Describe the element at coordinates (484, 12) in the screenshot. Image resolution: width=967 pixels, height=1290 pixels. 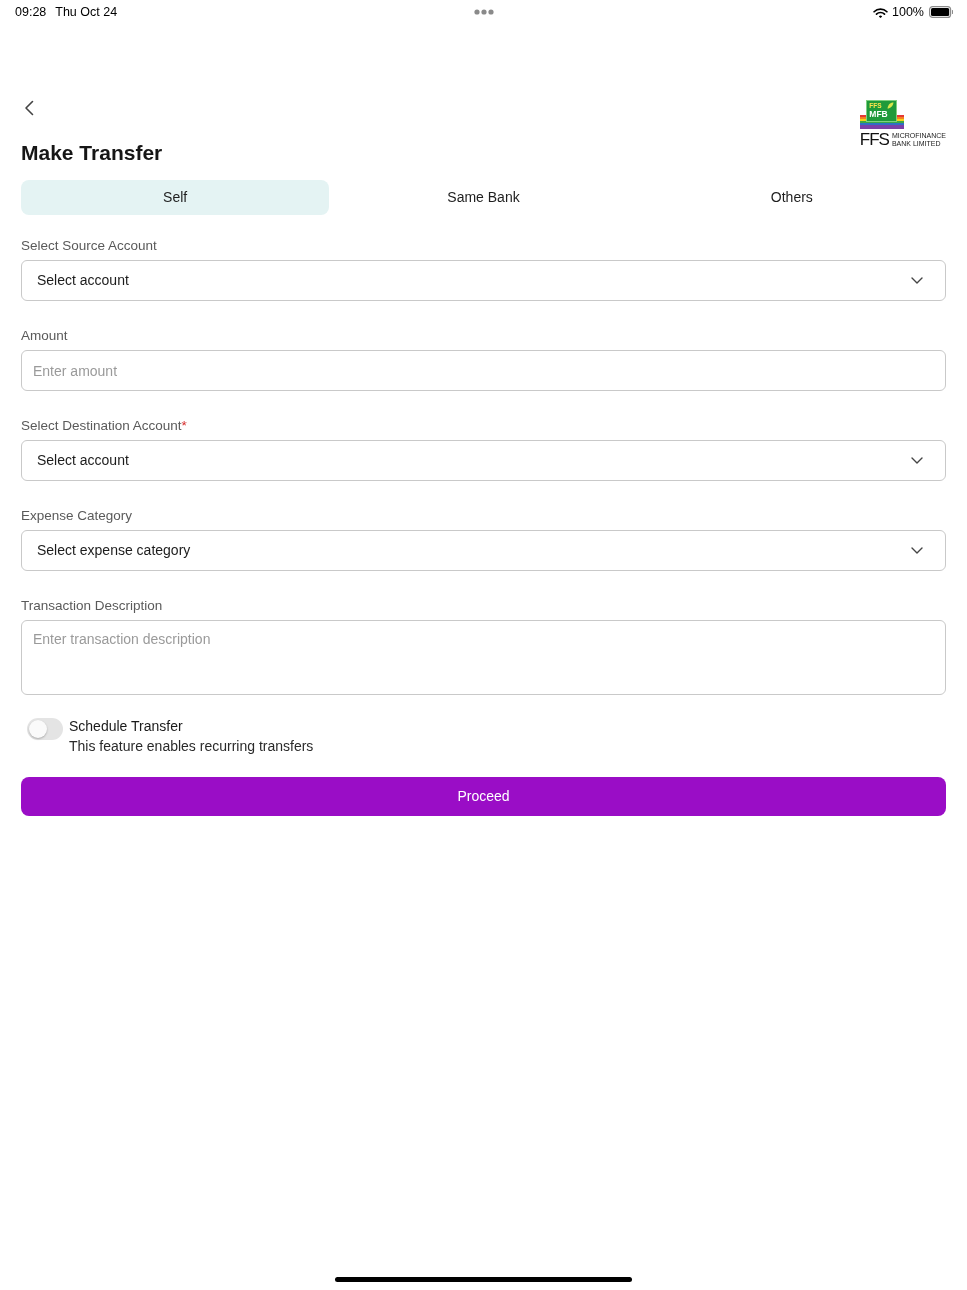
I see `more-dots-icon` at that location.